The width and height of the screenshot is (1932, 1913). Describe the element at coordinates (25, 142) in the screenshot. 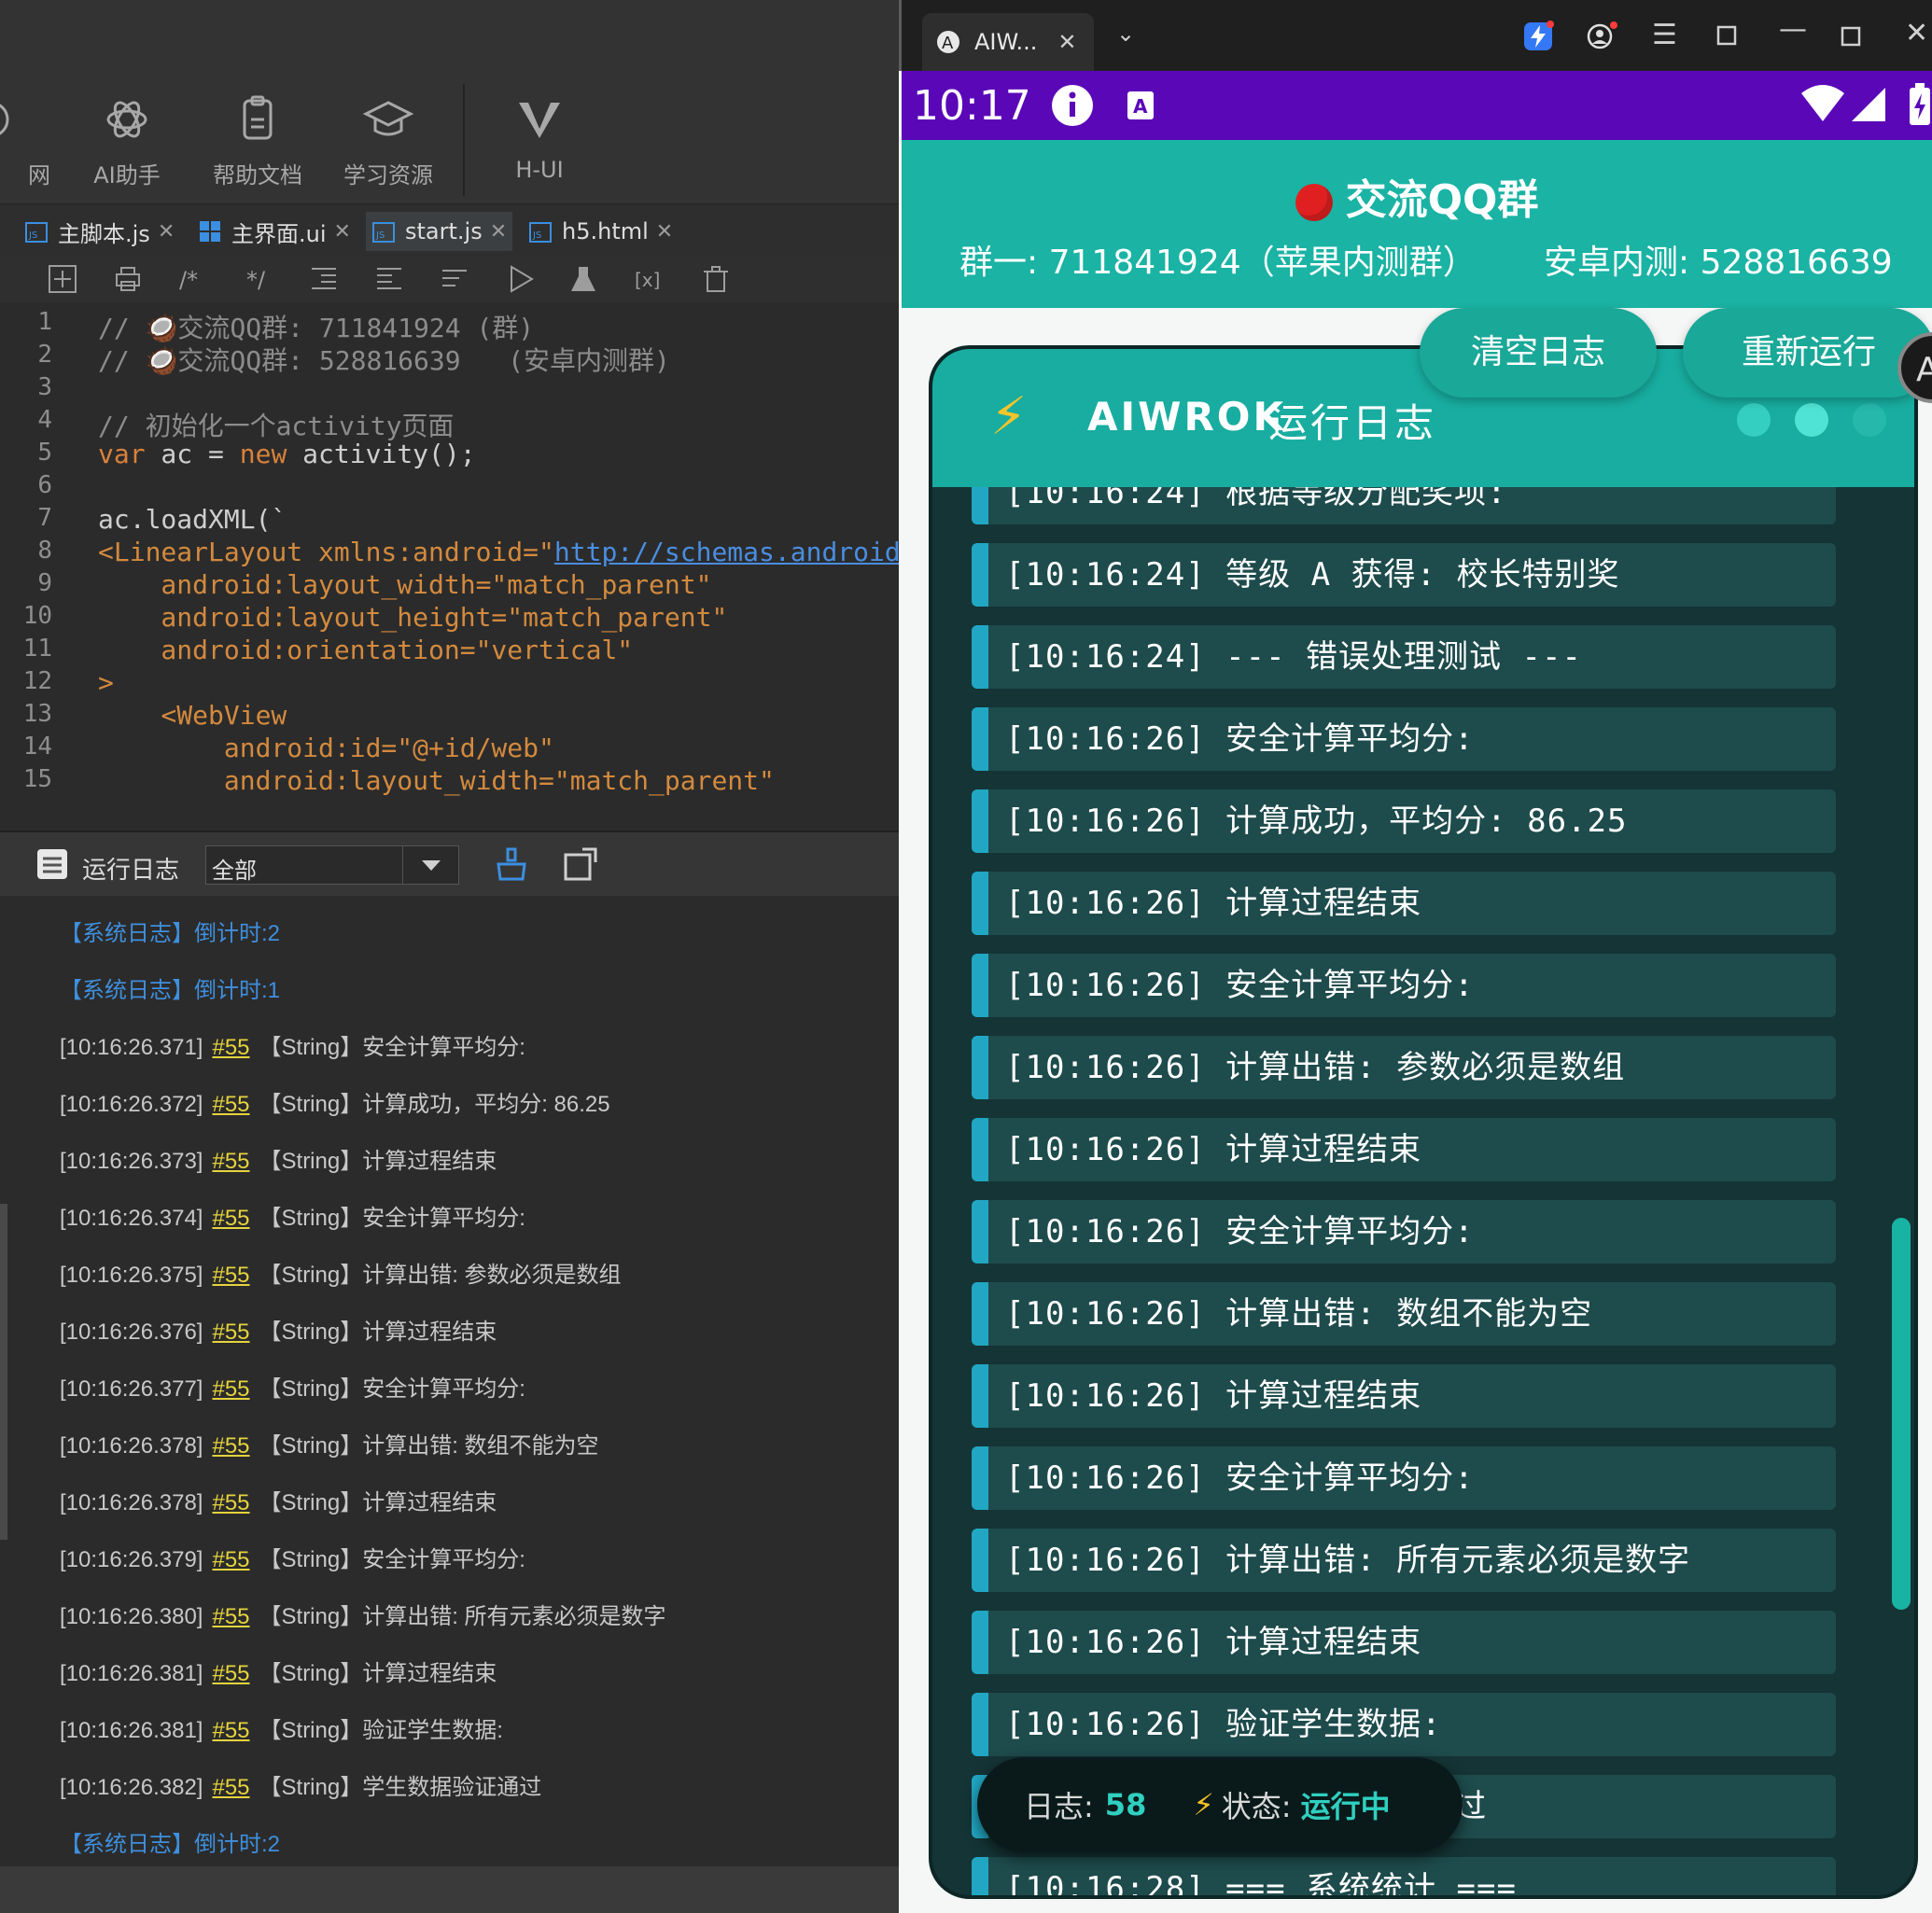

I see `toolbar-button-web: 网` at that location.